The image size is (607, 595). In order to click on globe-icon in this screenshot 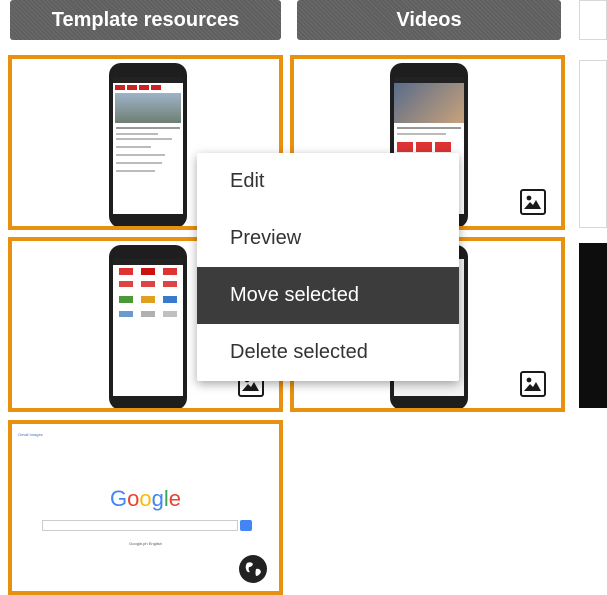, I will do `click(253, 569)`.